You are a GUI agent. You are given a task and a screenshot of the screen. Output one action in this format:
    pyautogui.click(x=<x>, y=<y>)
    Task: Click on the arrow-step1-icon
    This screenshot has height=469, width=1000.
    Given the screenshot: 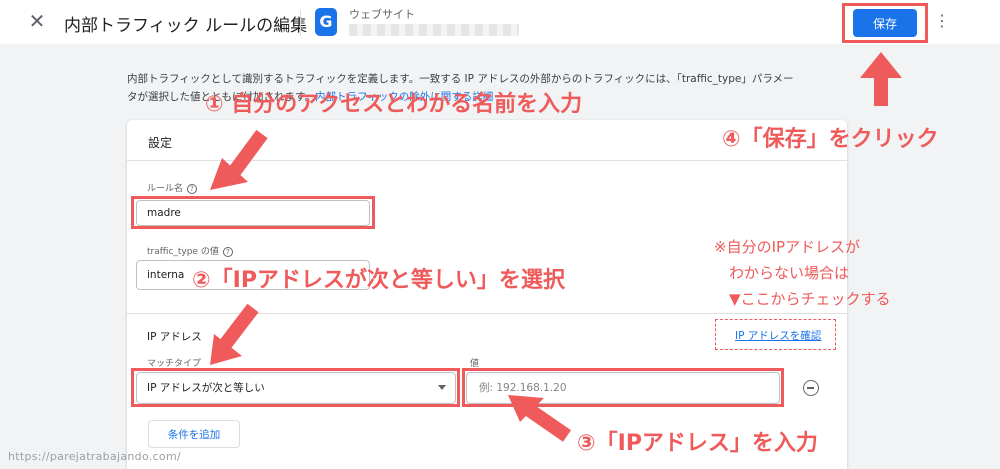 What is the action you would take?
    pyautogui.click(x=239, y=159)
    